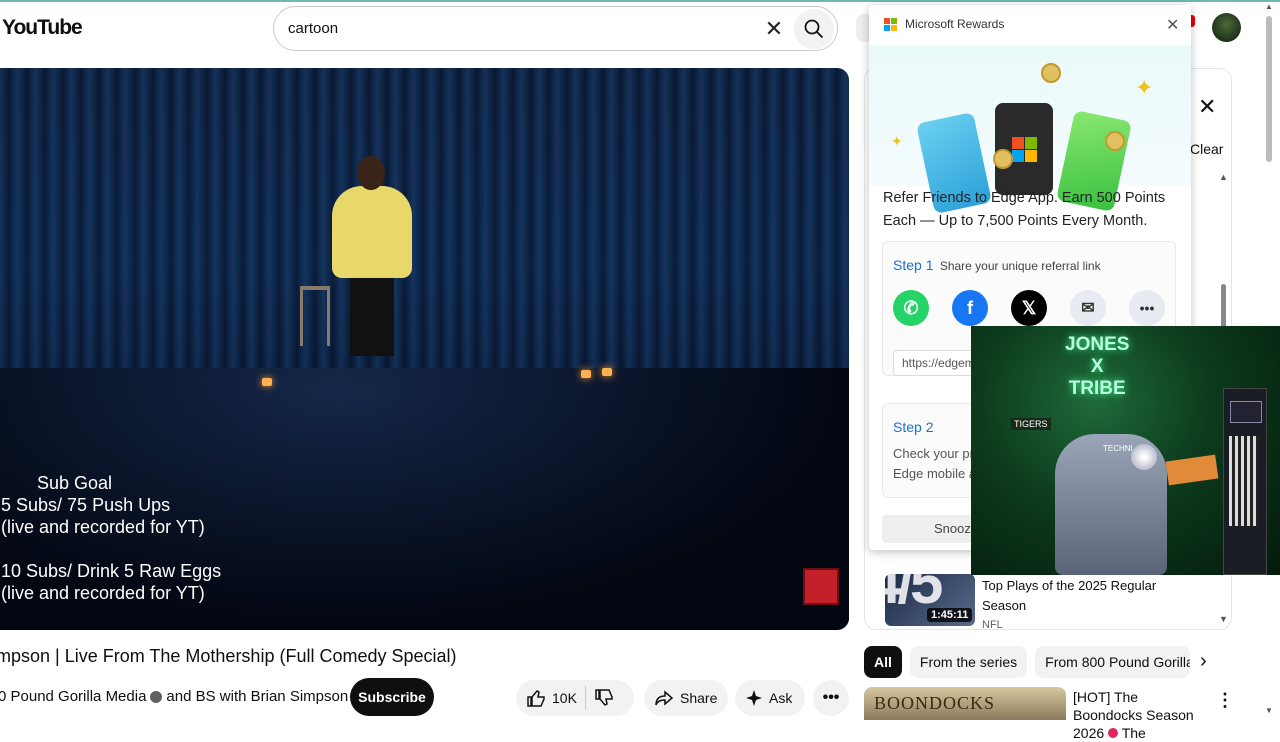 The image size is (1280, 742). What do you see at coordinates (1223, 177) in the screenshot?
I see `scroll-up-arrow: ▲` at bounding box center [1223, 177].